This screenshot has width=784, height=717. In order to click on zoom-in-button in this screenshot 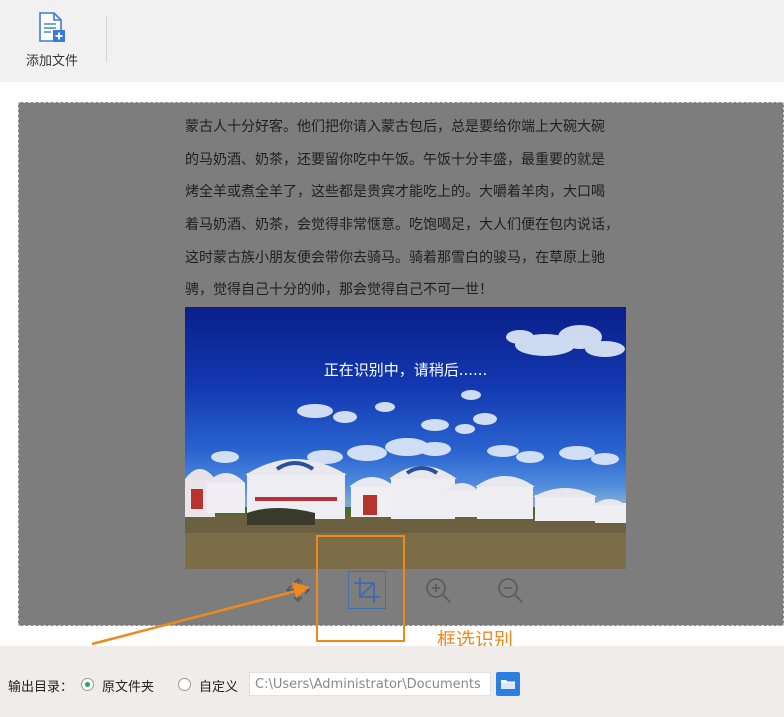, I will do `click(438, 590)`.